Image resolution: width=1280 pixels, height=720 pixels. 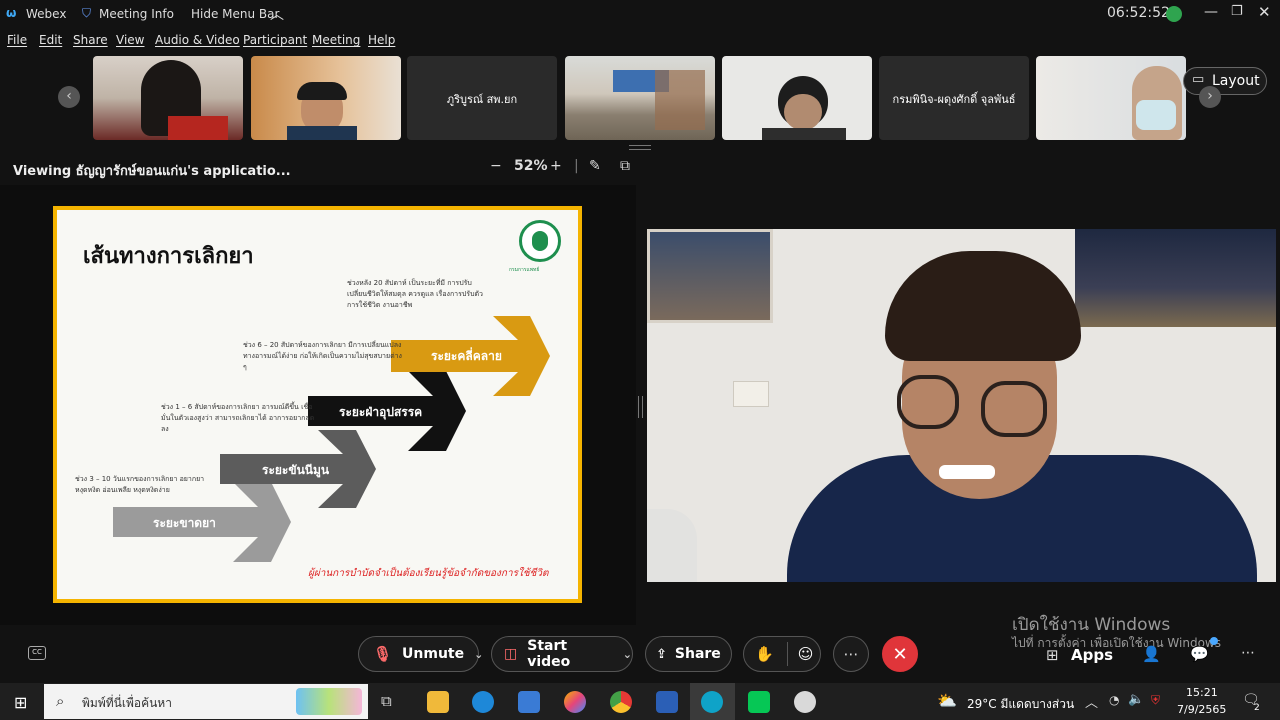 What do you see at coordinates (549, 654) in the screenshot?
I see `start-video-label: Start video` at bounding box center [549, 654].